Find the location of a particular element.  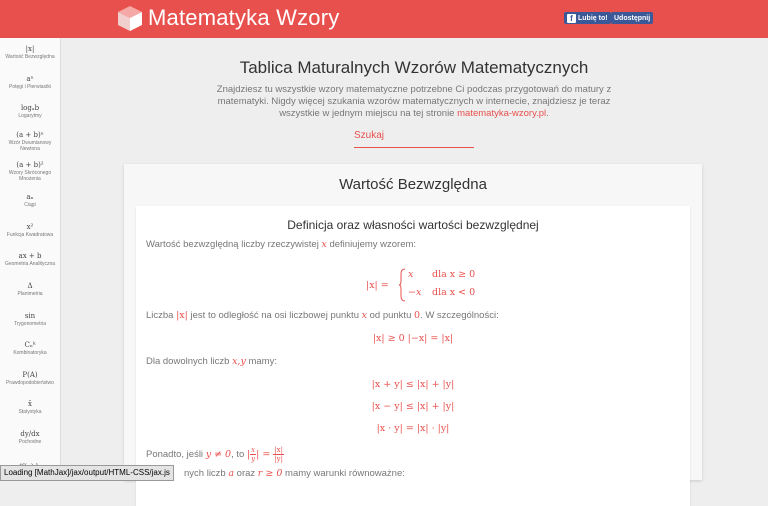

left-brace-icon is located at coordinates (402, 285).